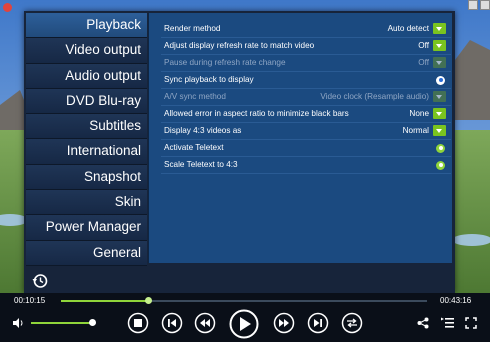 Image resolution: width=490 pixels, height=342 pixels. What do you see at coordinates (306, 63) in the screenshot?
I see `setting-row: Pause during refresh rate change Off` at bounding box center [306, 63].